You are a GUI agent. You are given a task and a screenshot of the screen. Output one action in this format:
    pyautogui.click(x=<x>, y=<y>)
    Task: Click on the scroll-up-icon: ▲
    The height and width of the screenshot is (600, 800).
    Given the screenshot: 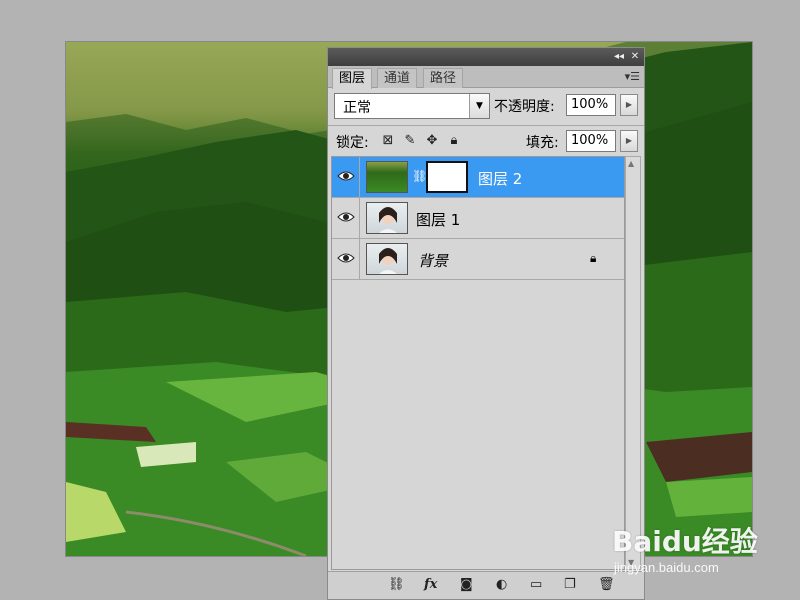 What is the action you would take?
    pyautogui.click(x=631, y=163)
    